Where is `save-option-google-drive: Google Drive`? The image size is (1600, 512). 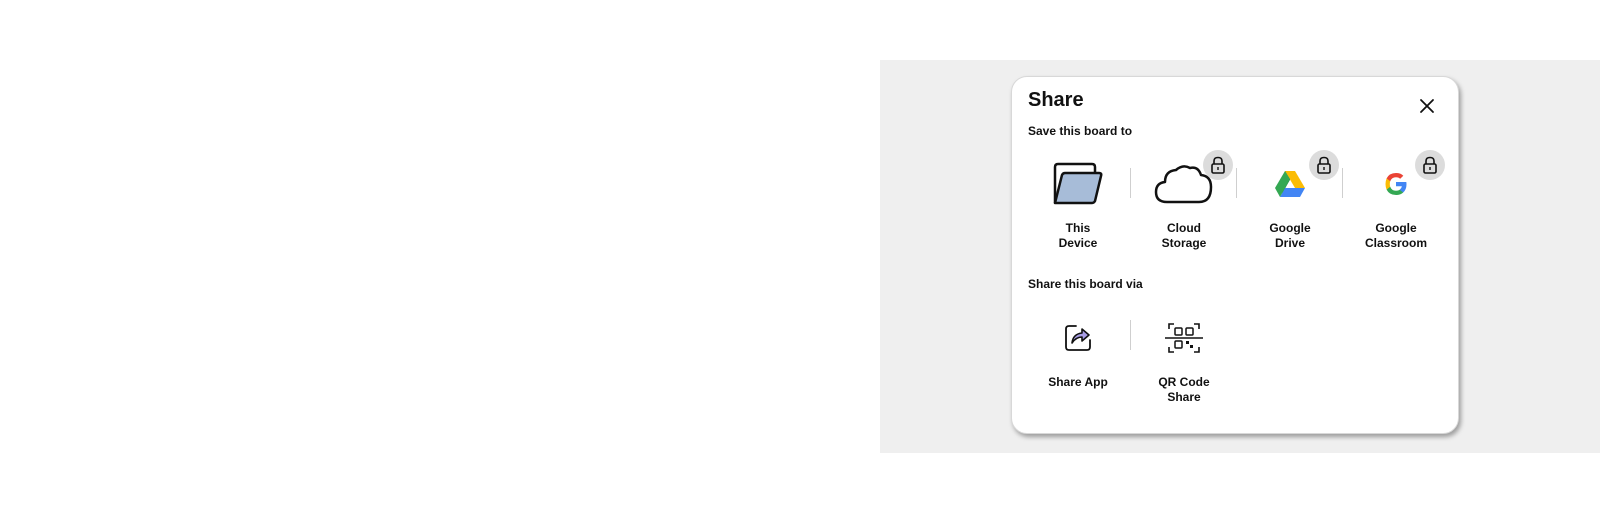
save-option-google-drive: Google Drive is located at coordinates (1290, 200).